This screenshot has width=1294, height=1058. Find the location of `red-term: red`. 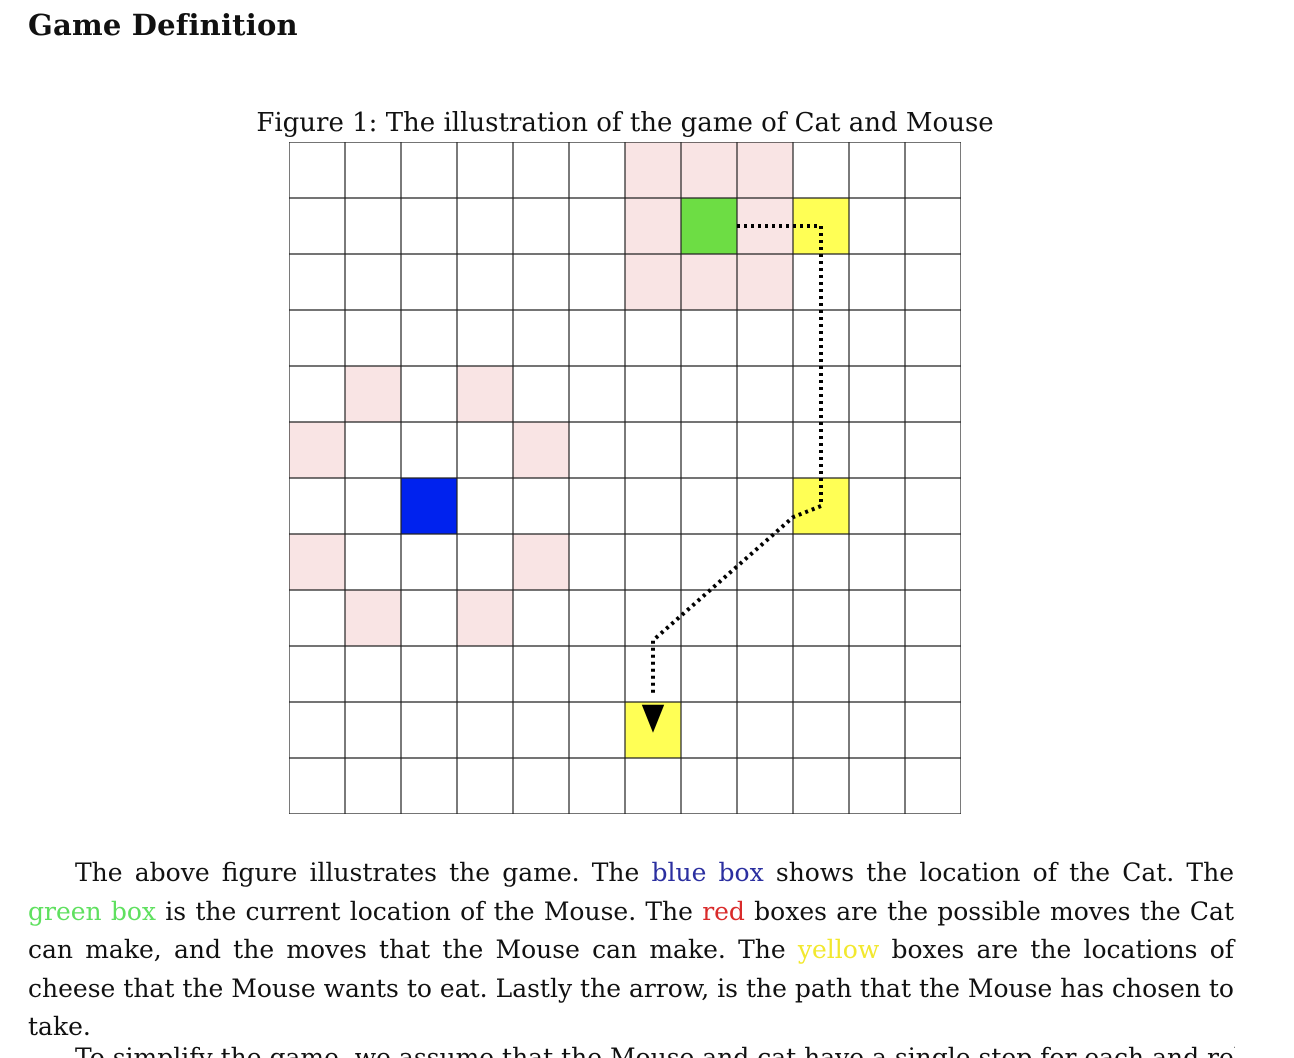

red-term: red is located at coordinates (723, 911).